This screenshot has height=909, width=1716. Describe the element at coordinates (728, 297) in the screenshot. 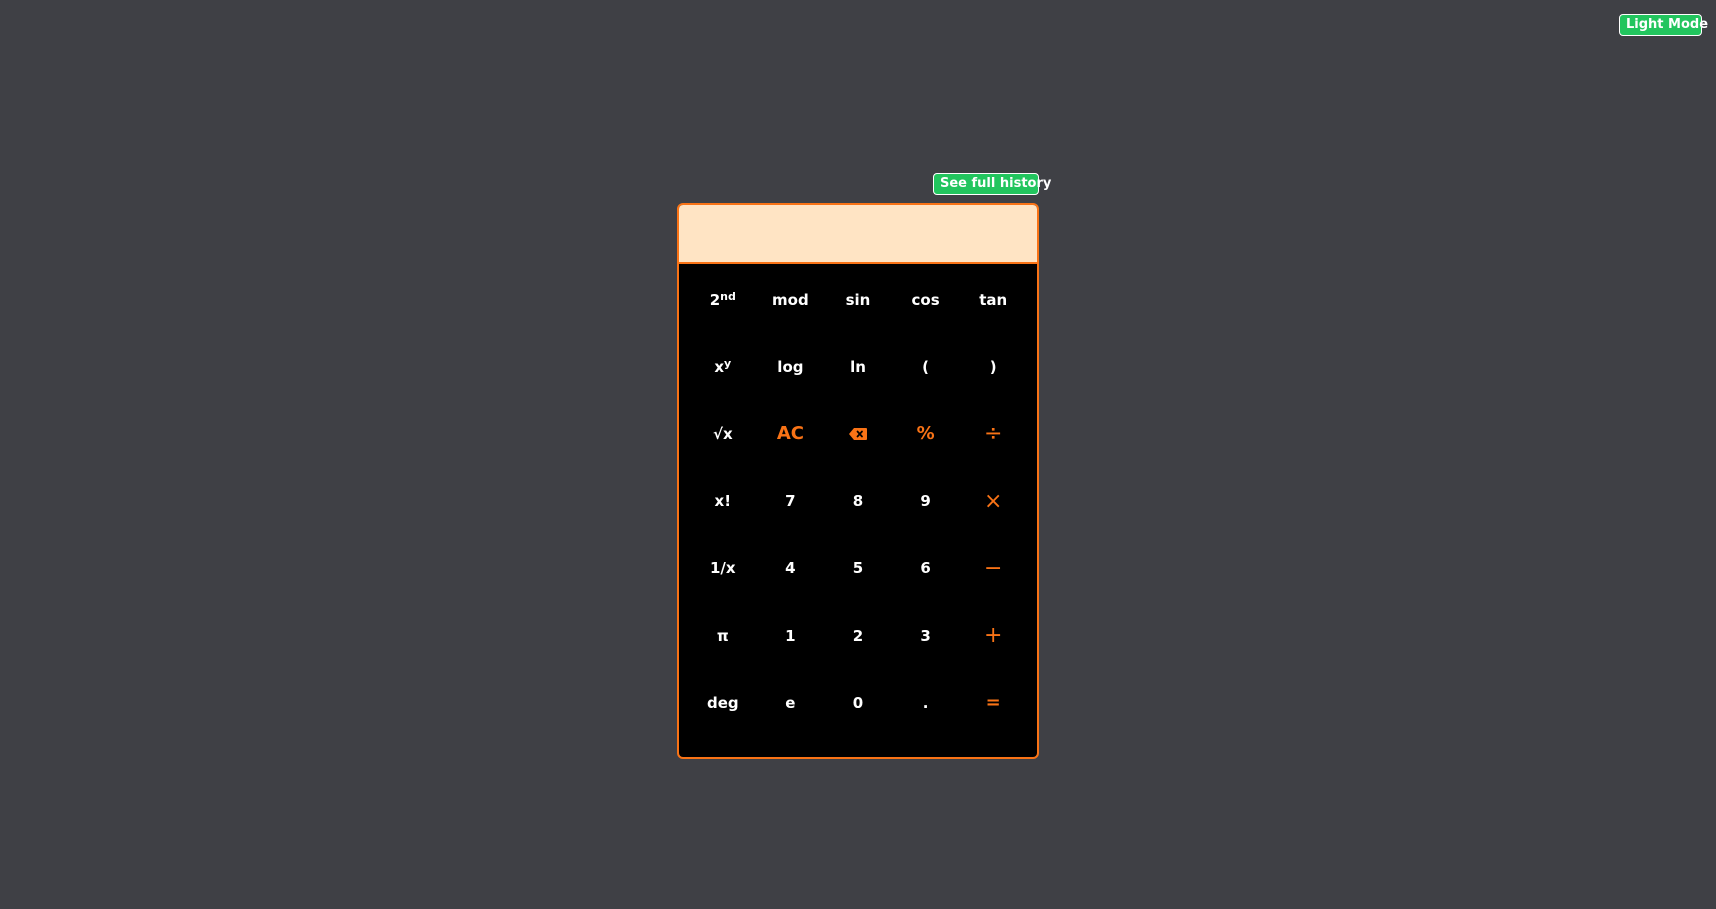

I see `second-key-sup: nd` at that location.